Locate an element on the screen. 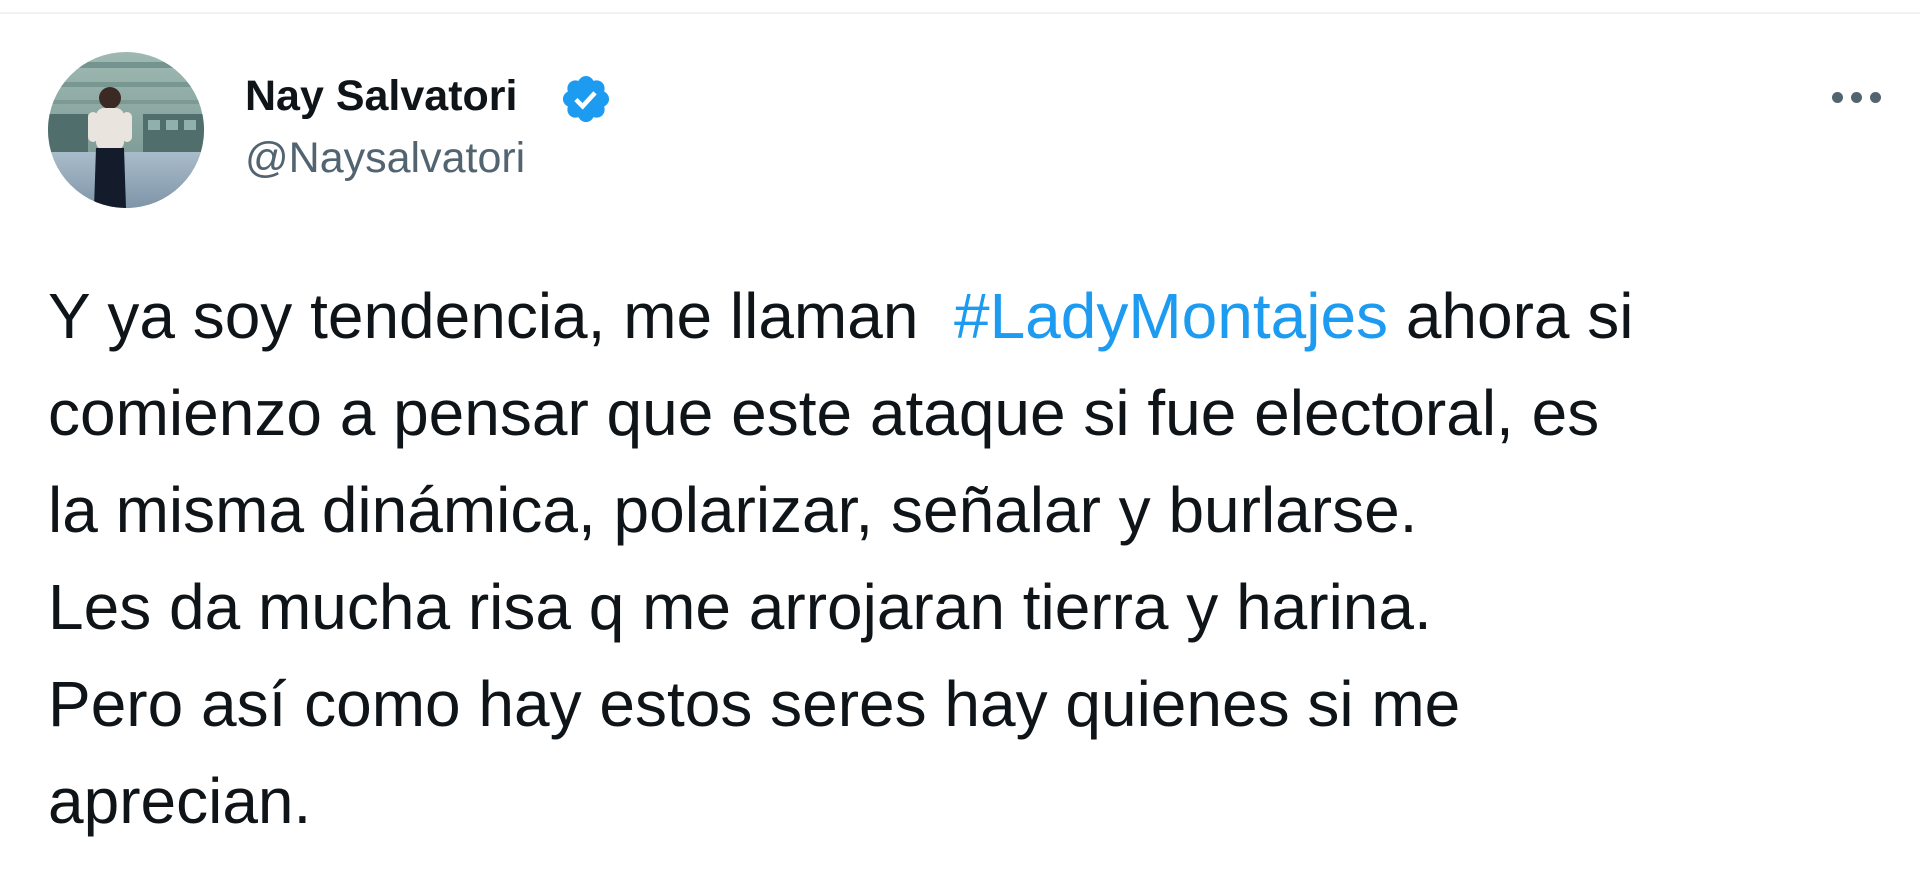 Image resolution: width=1920 pixels, height=875 pixels. tweet-line: aprecian. is located at coordinates (180, 801).